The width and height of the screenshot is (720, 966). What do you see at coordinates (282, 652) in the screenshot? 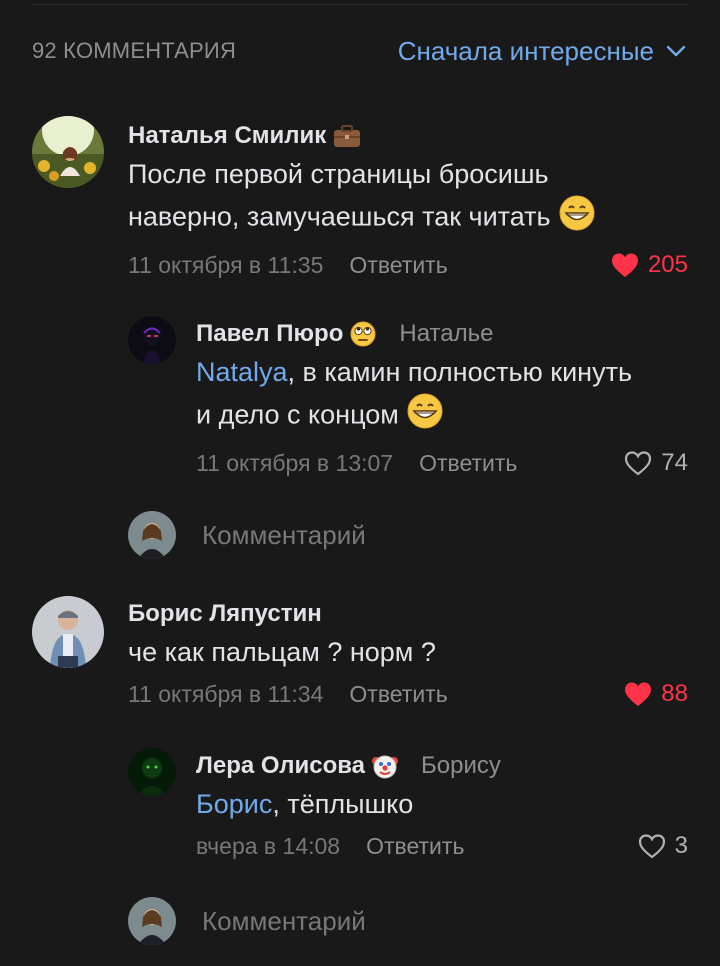
I see `comment-text: че как пальцам ? норм ?` at bounding box center [282, 652].